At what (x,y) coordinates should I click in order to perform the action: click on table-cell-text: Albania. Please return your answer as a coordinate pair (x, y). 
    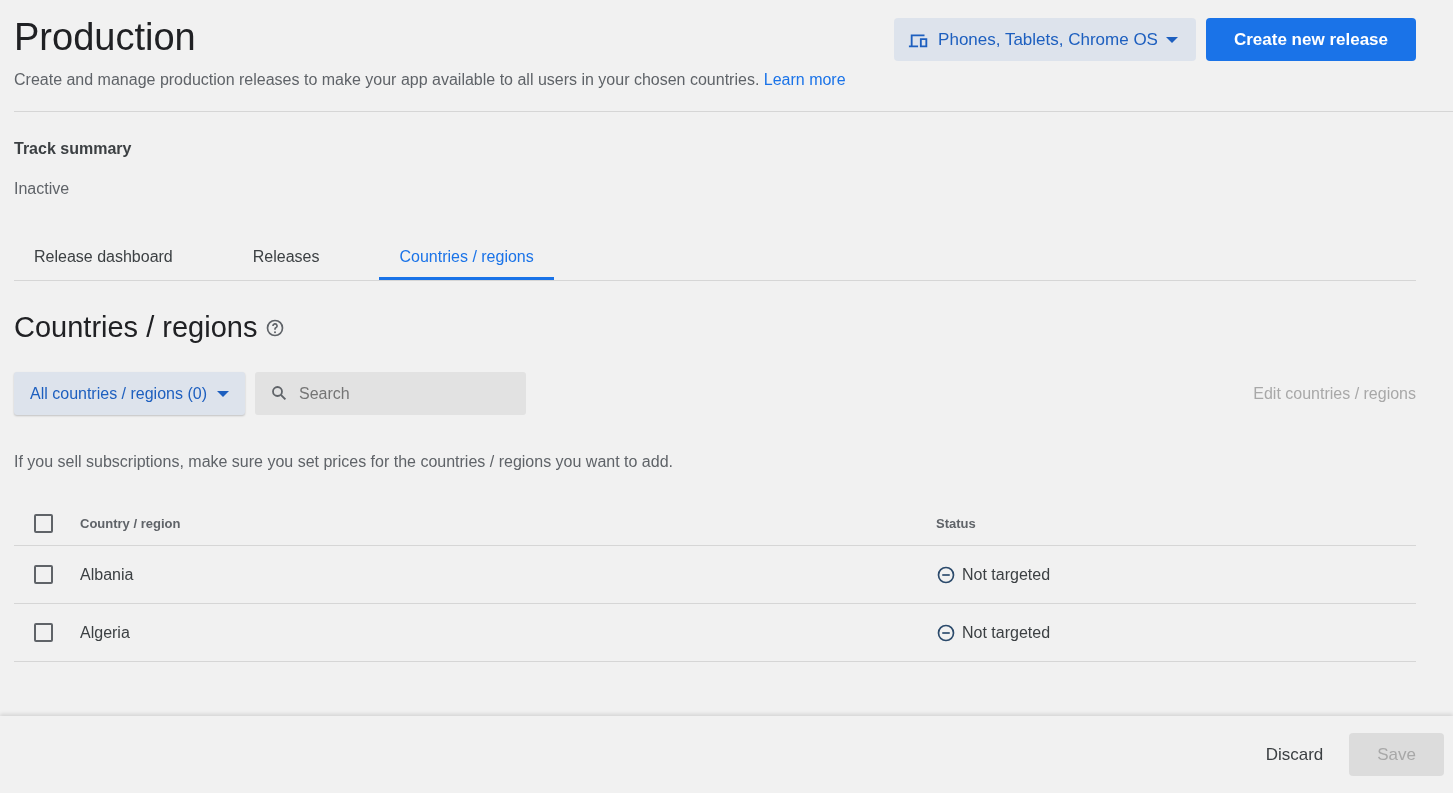
    Looking at the image, I should click on (107, 574).